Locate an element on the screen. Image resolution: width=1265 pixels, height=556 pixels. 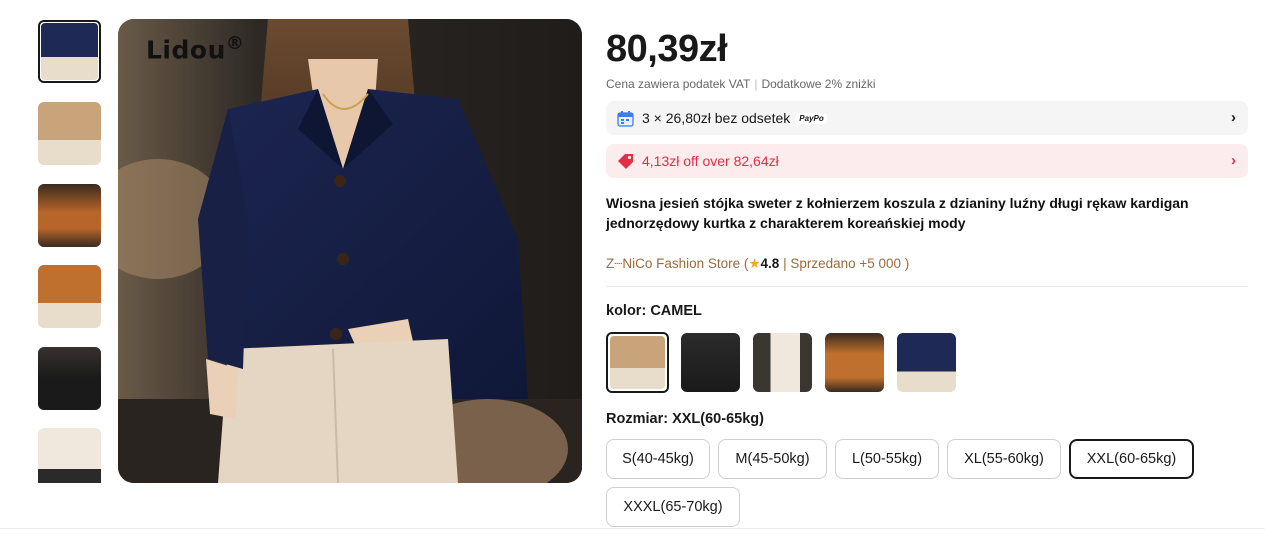
selected-color: CAMEL is located at coordinates (676, 311).